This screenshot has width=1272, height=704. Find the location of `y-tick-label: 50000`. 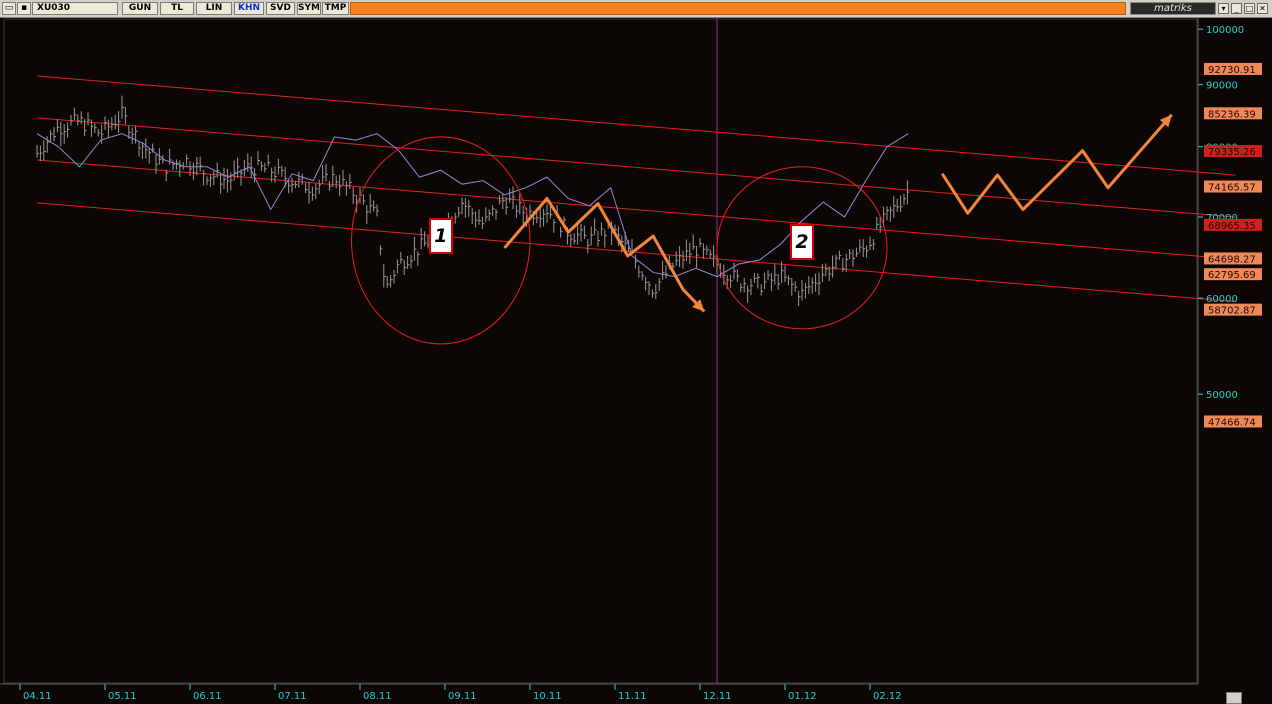

y-tick-label: 50000 is located at coordinates (1222, 395).